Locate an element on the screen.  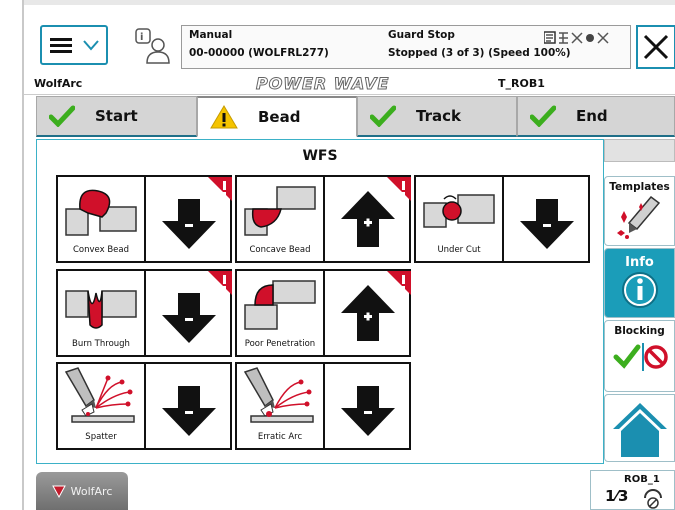
close-icon is located at coordinates (656, 47).